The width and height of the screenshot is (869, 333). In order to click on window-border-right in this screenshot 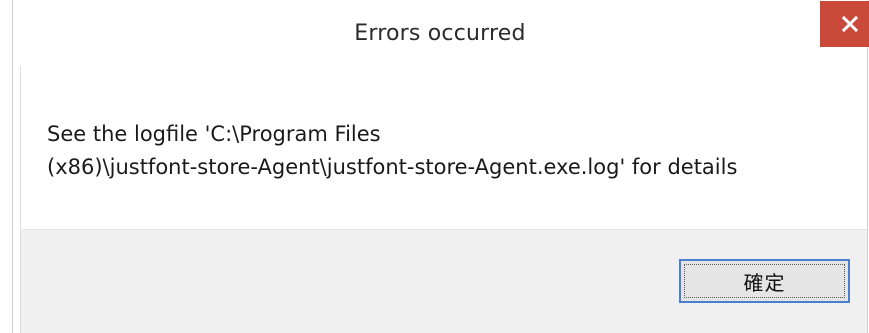, I will do `click(867, 166)`.